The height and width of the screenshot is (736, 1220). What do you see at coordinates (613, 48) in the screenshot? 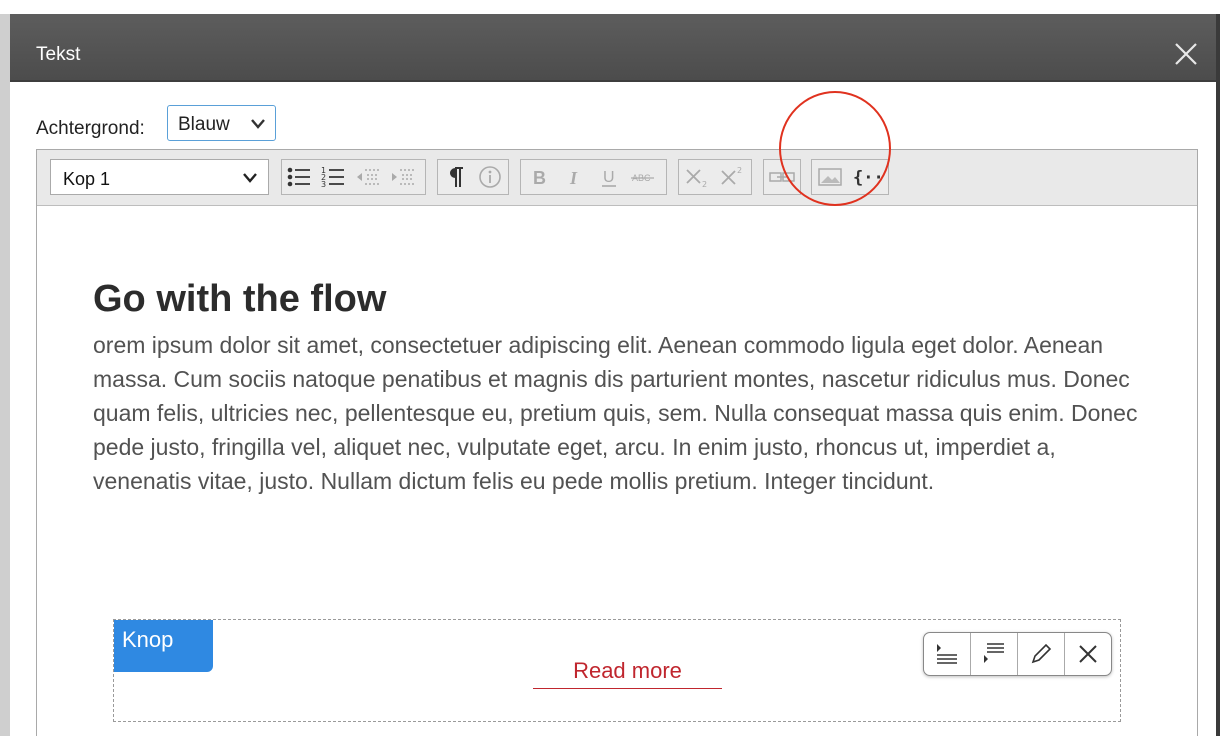
I see `dialog-titlebar: Tekst` at bounding box center [613, 48].